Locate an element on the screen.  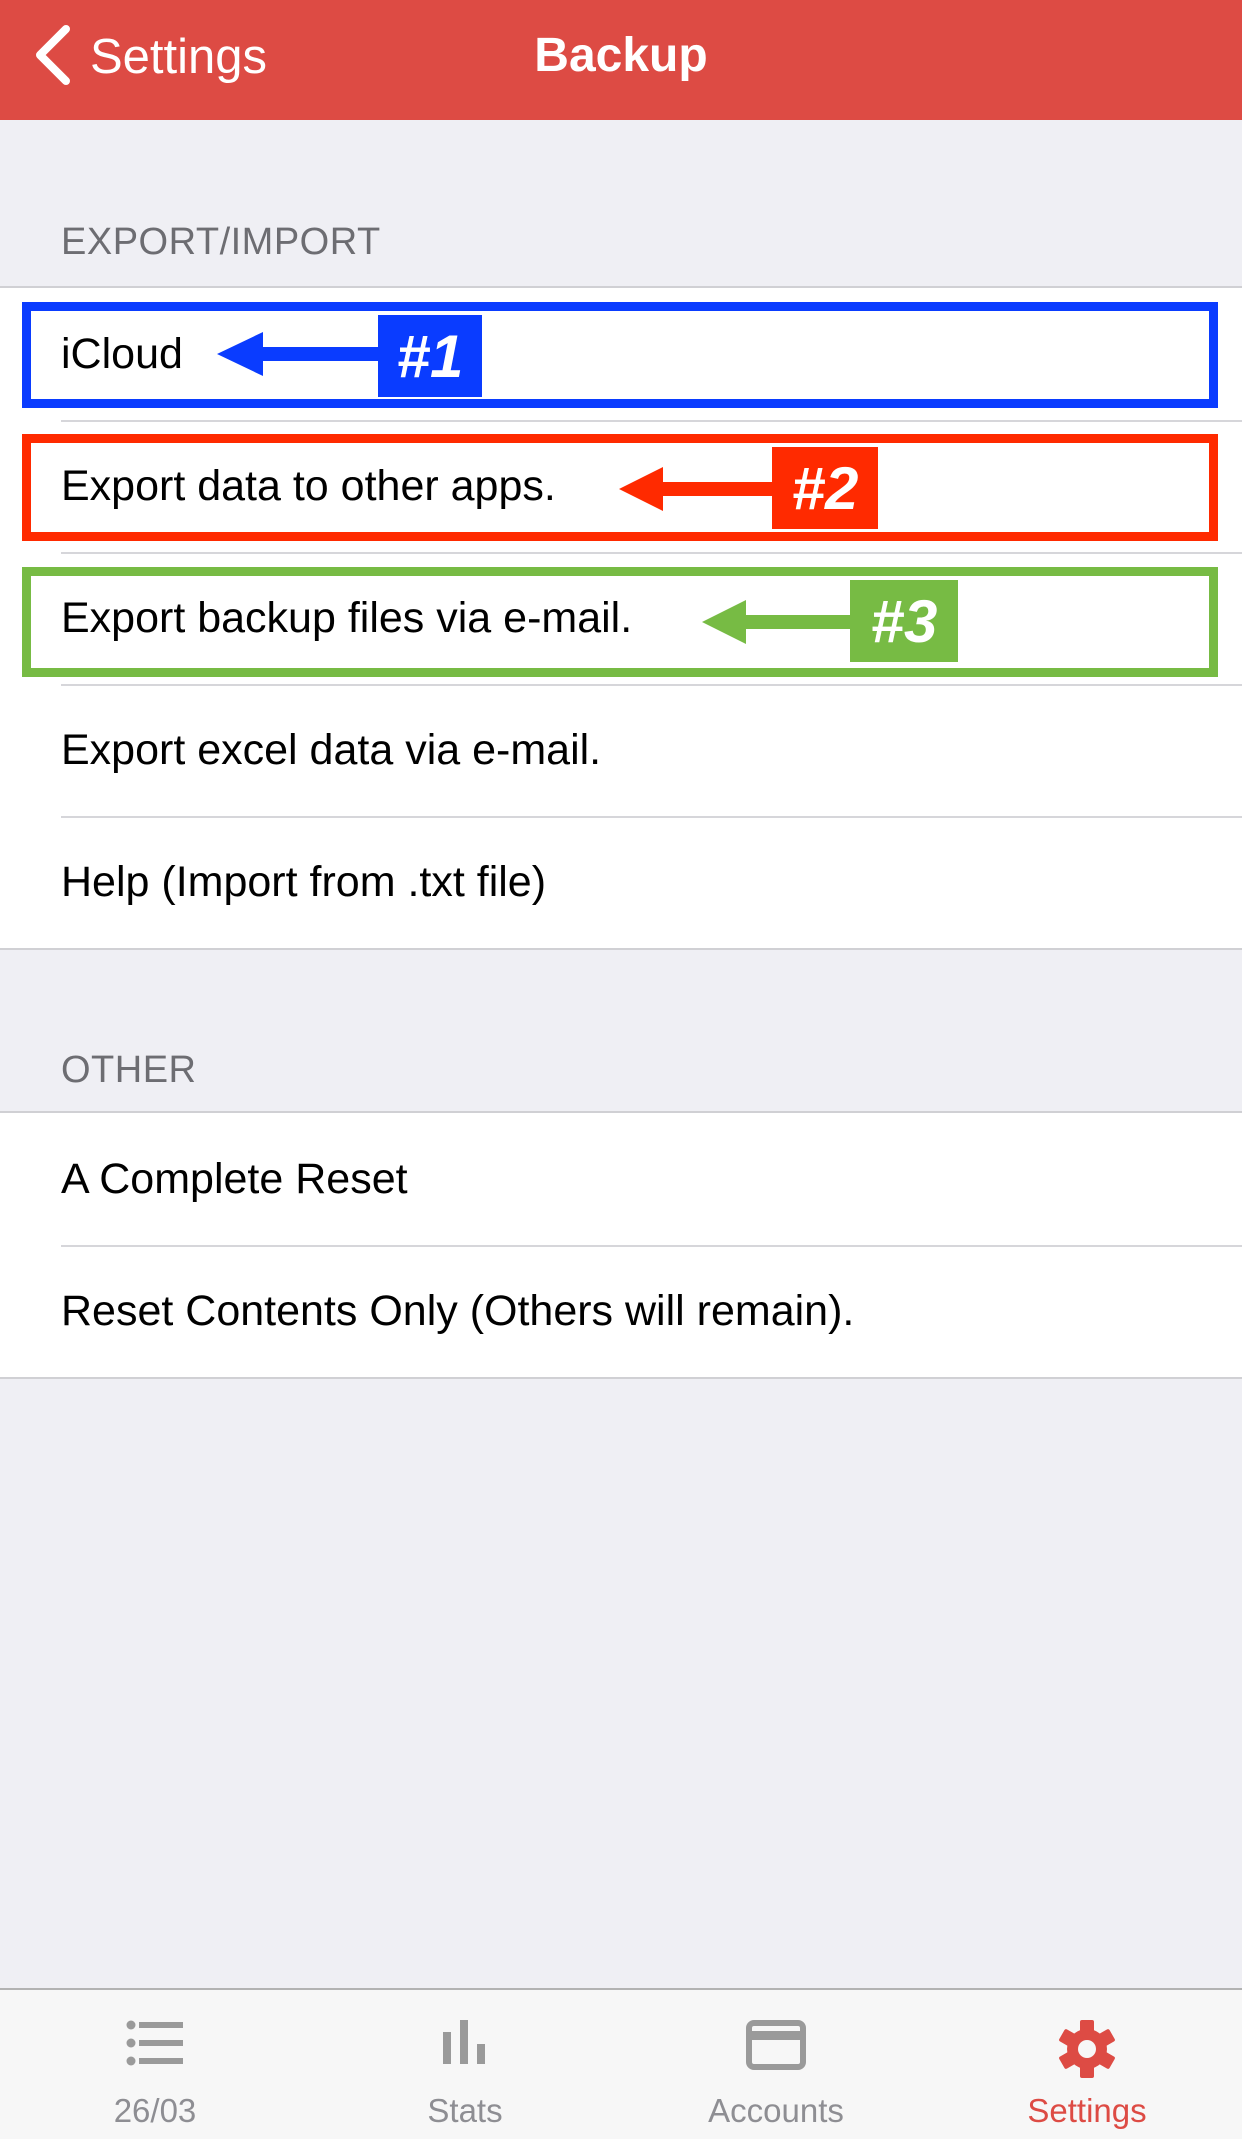
list-item-icloud: iCloud is located at coordinates (621, 354).